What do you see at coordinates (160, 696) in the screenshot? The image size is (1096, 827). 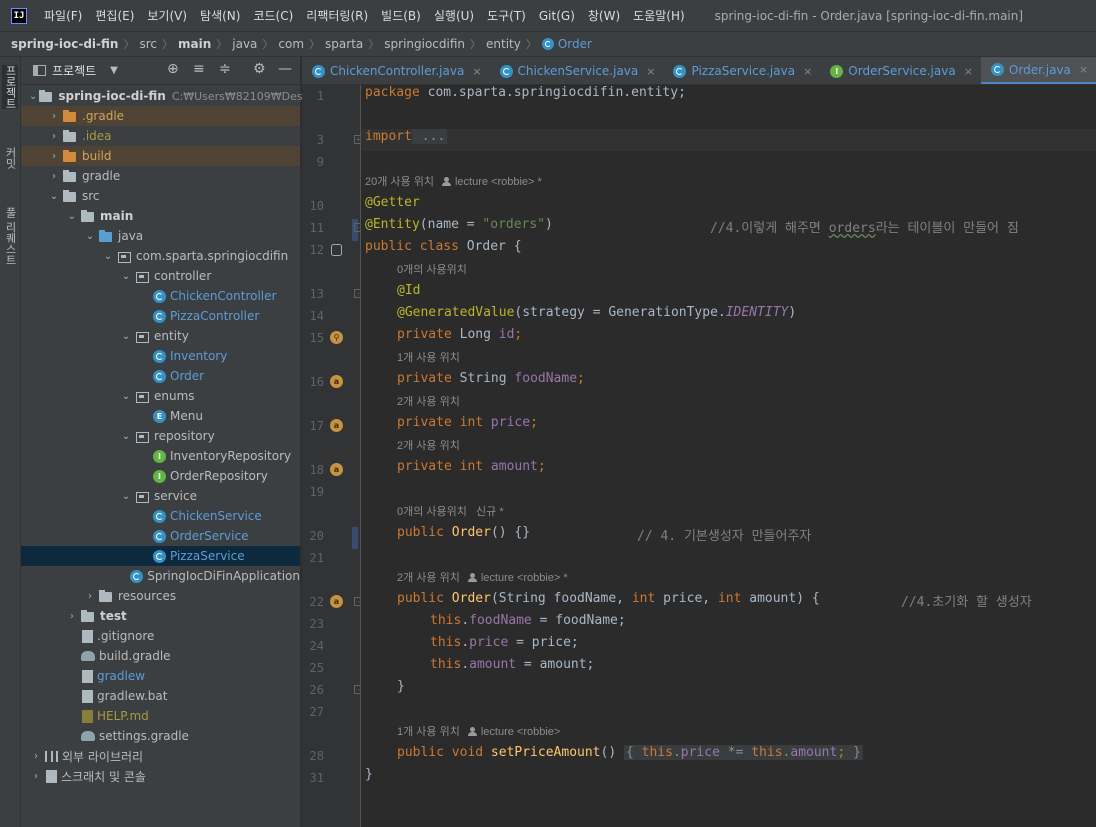 I see `tree-item: gradlew.bat` at bounding box center [160, 696].